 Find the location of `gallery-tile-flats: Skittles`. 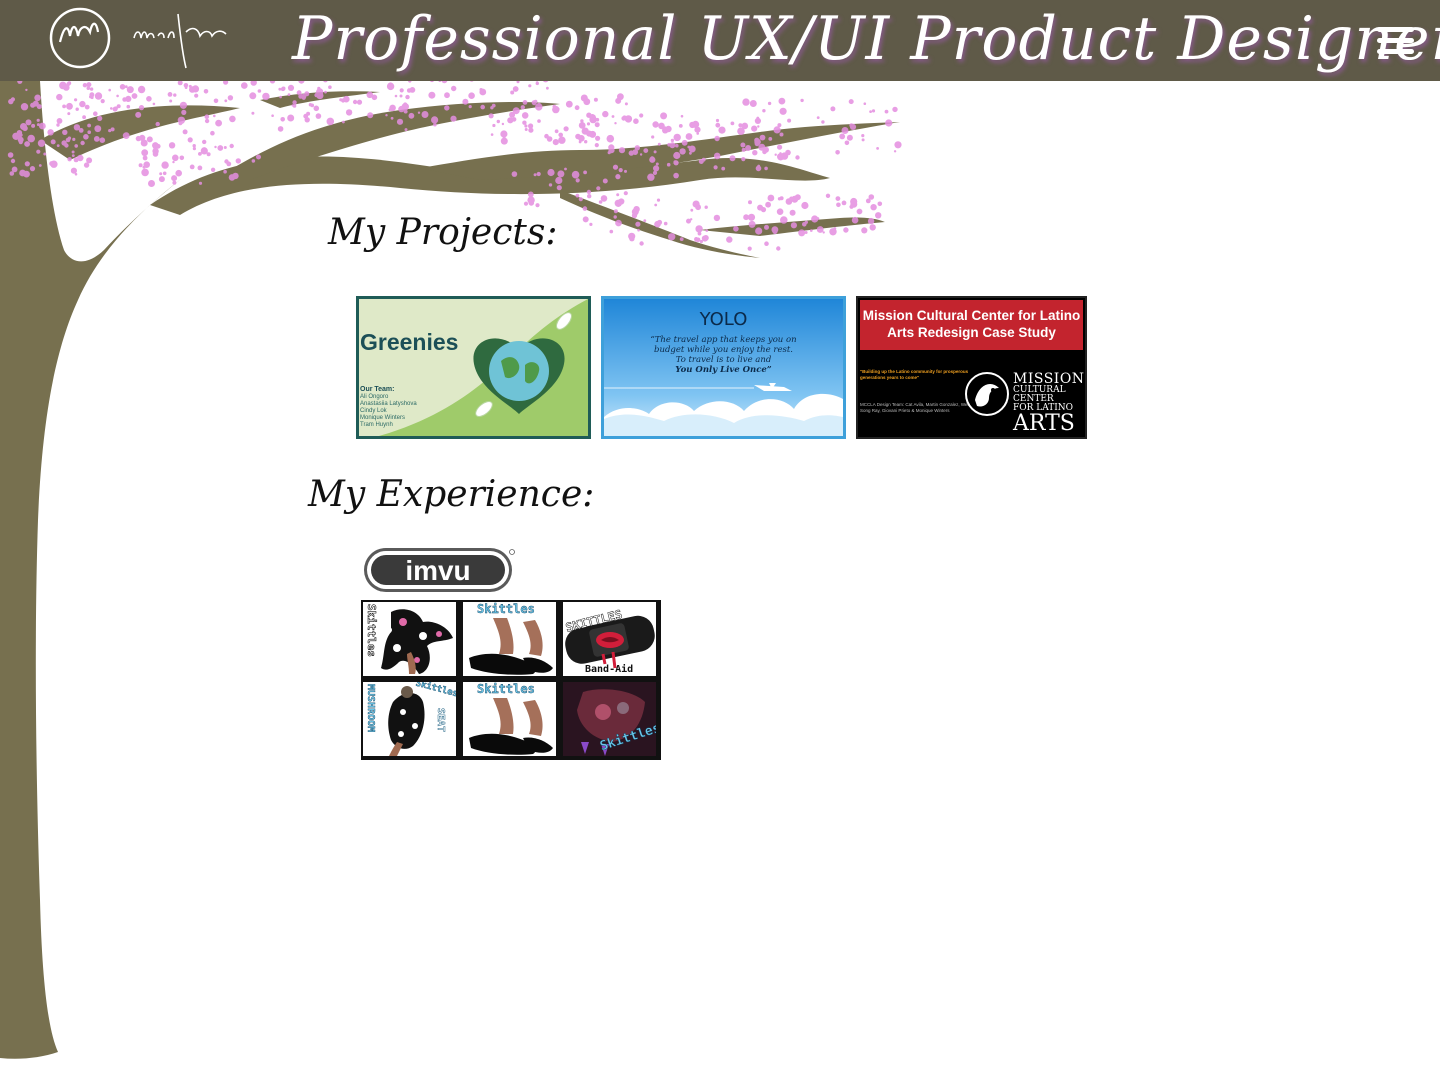

gallery-tile-flats: Skittles is located at coordinates (509, 639).